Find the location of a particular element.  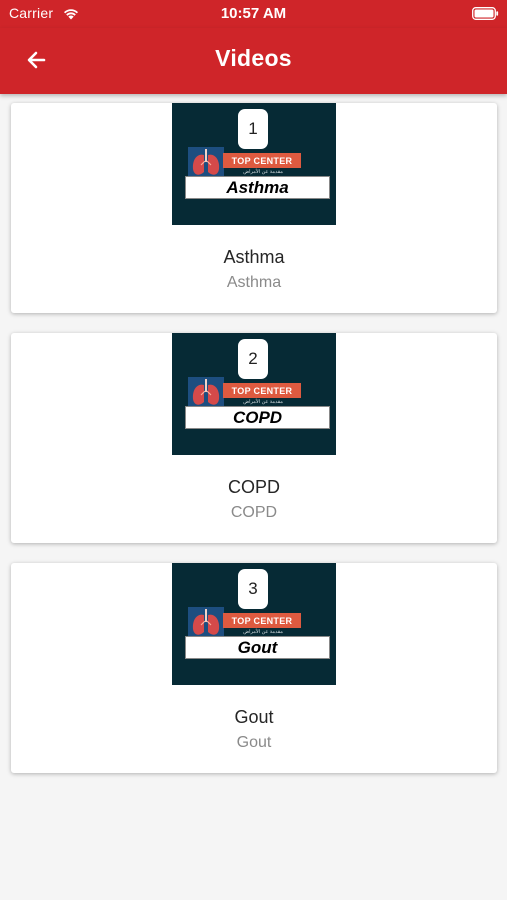

app-bar: Videos is located at coordinates (253, 61).